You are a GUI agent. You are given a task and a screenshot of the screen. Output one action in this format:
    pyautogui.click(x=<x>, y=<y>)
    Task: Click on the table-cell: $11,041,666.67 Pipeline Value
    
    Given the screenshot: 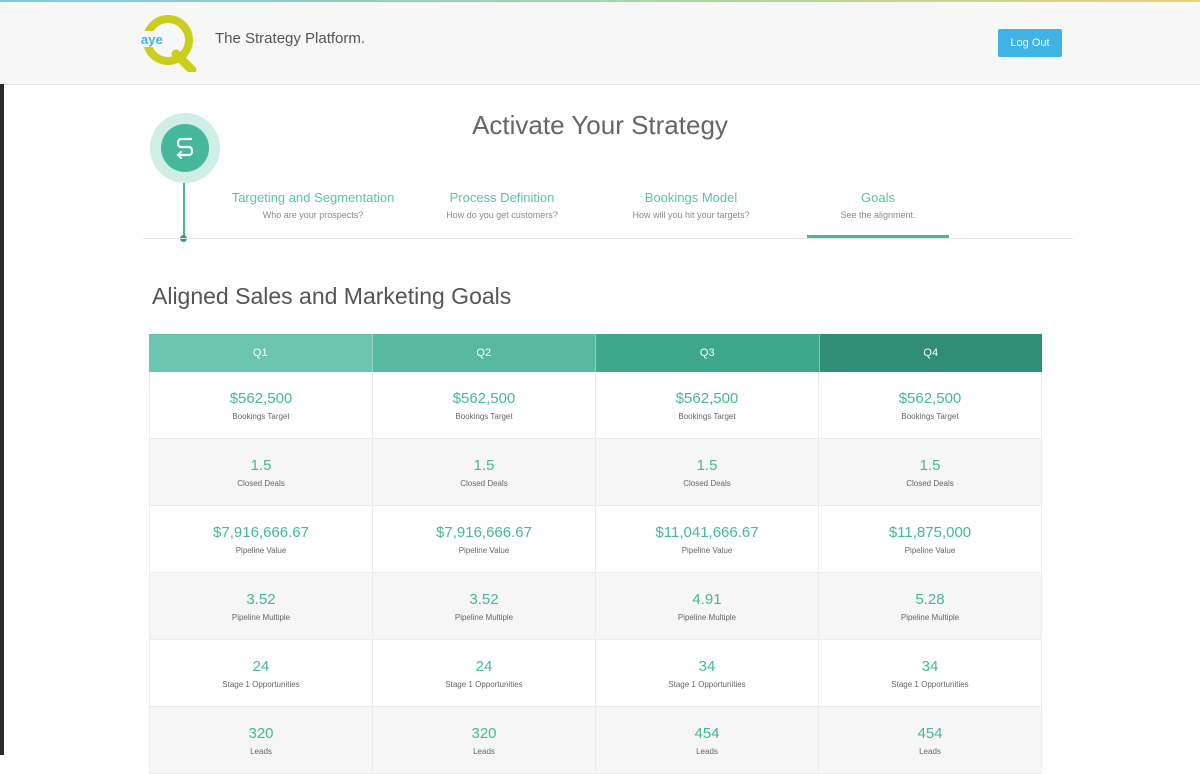 What is the action you would take?
    pyautogui.click(x=707, y=539)
    